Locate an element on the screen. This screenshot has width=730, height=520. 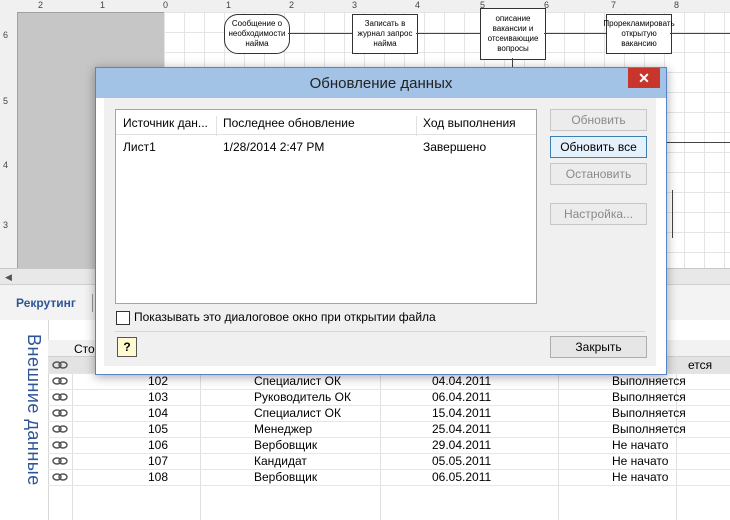
column-header-progress: Ход выполнения is located at coordinates (469, 123).